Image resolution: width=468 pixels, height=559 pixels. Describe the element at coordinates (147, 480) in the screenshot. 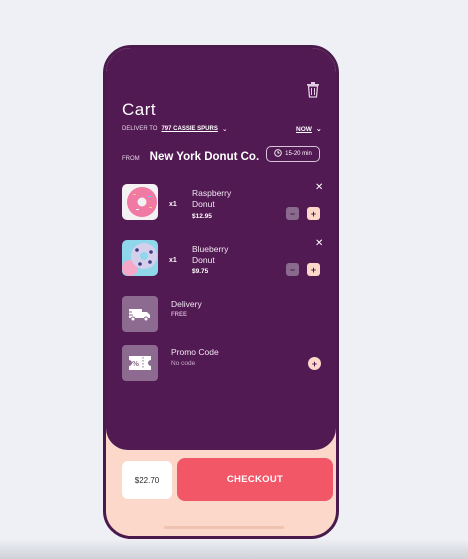

I see `order-total: $22.70` at that location.